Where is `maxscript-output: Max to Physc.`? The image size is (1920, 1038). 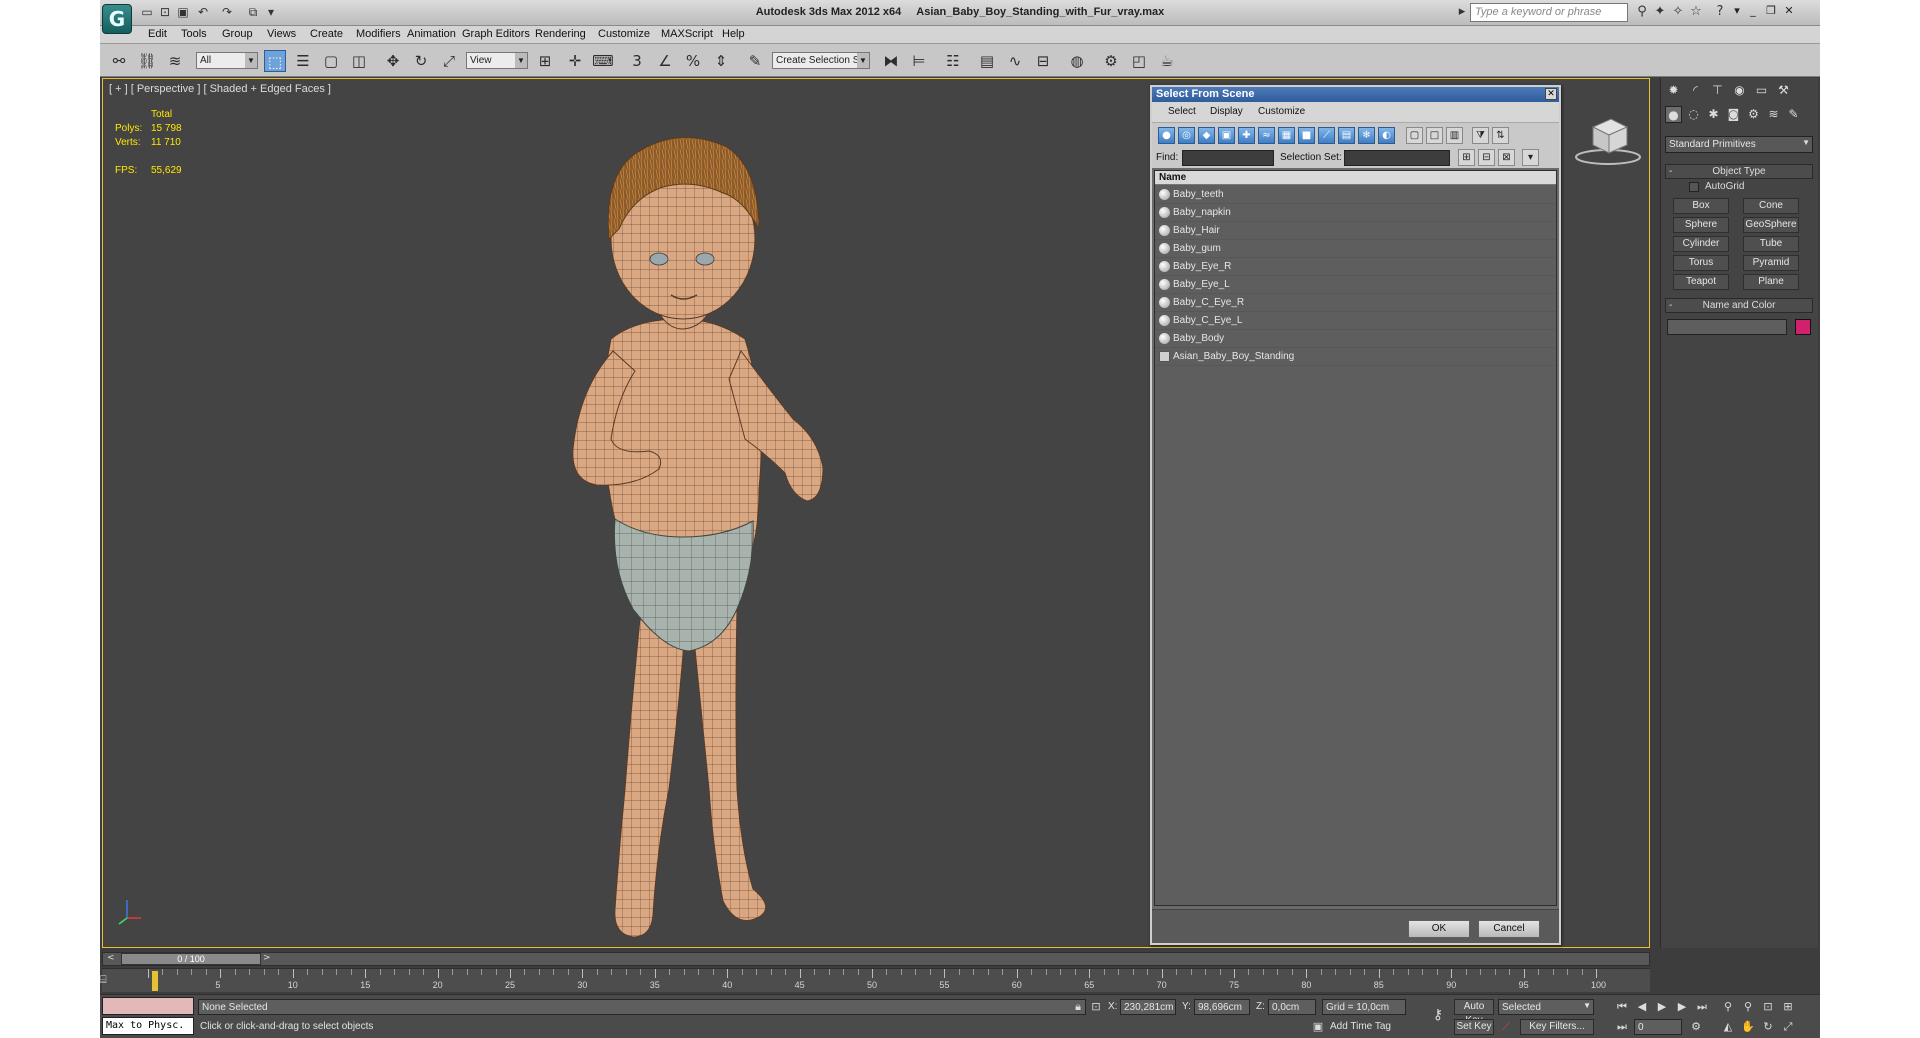
maxscript-output: Max to Physc. is located at coordinates (148, 1026).